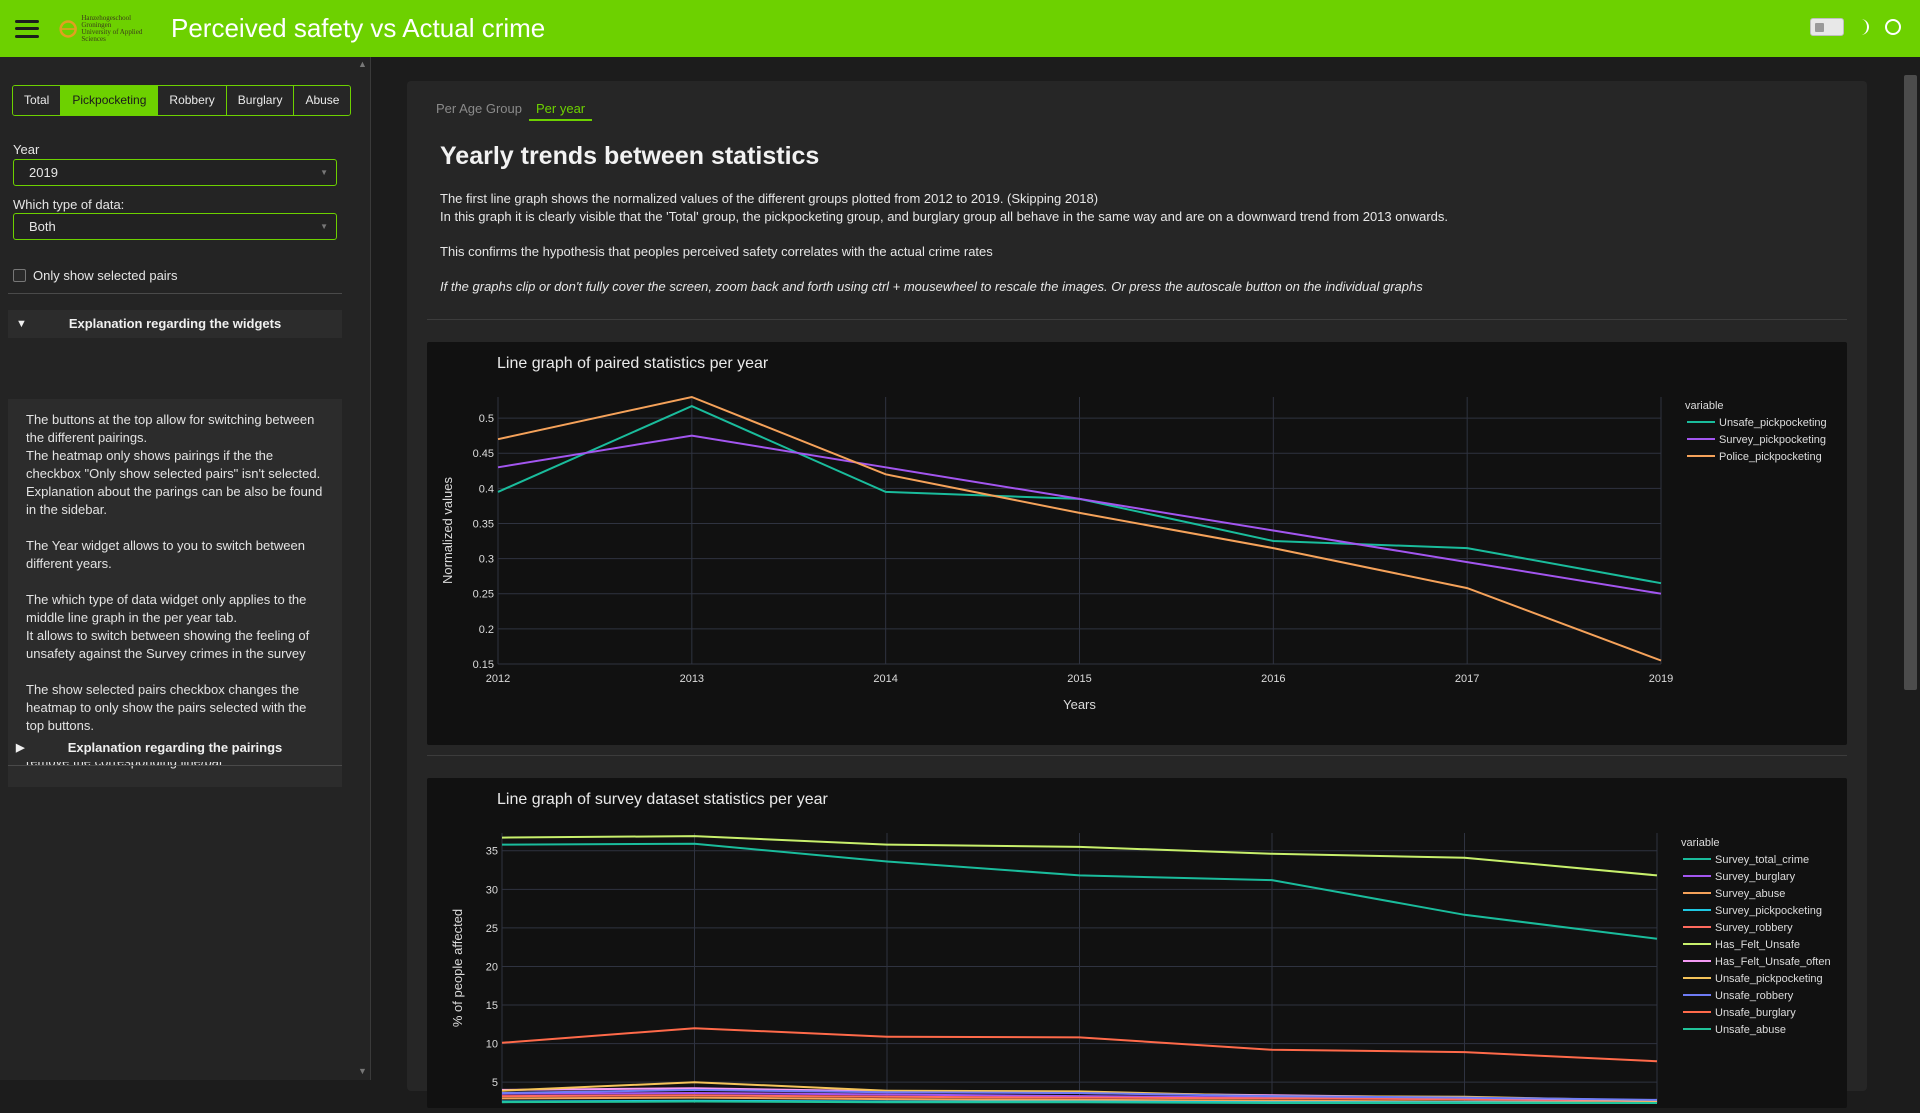  Describe the element at coordinates (483, 454) in the screenshot. I see `y-tick-label: 0.45` at that location.